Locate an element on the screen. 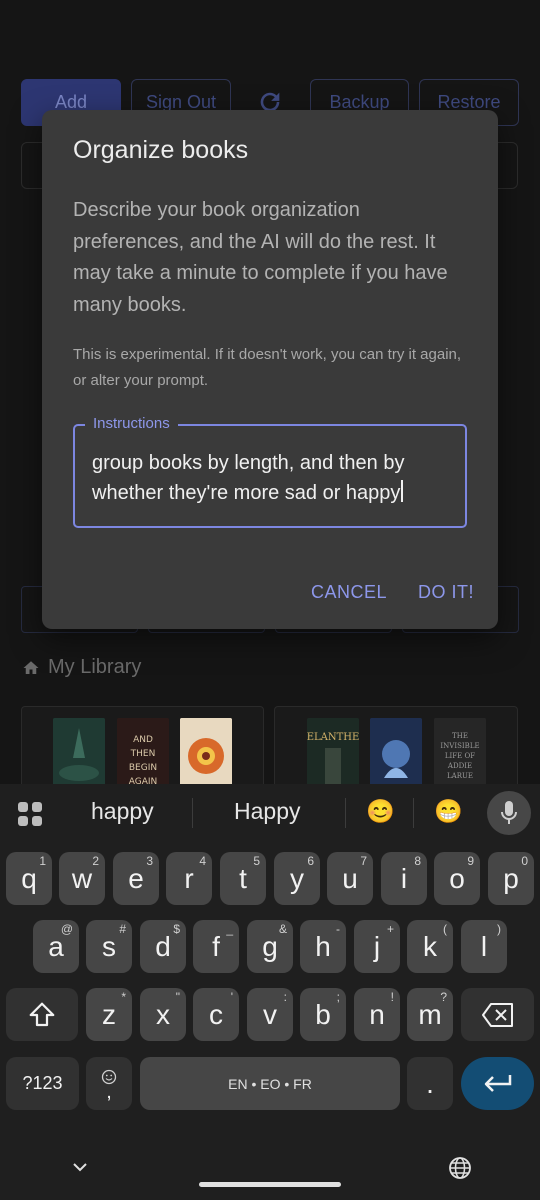 Image resolution: width=540 pixels, height=1200 pixels. key-hint: ! is located at coordinates (392, 997).